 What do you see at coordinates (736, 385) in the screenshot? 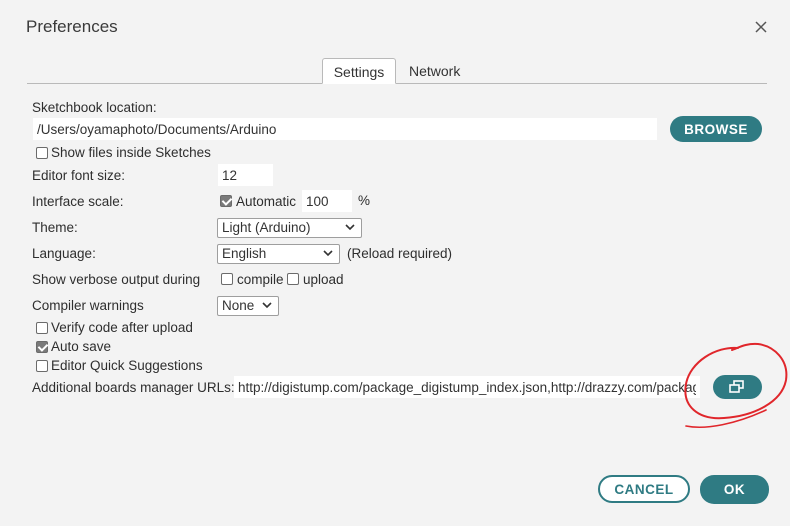
I see `annotation-circle` at bounding box center [736, 385].